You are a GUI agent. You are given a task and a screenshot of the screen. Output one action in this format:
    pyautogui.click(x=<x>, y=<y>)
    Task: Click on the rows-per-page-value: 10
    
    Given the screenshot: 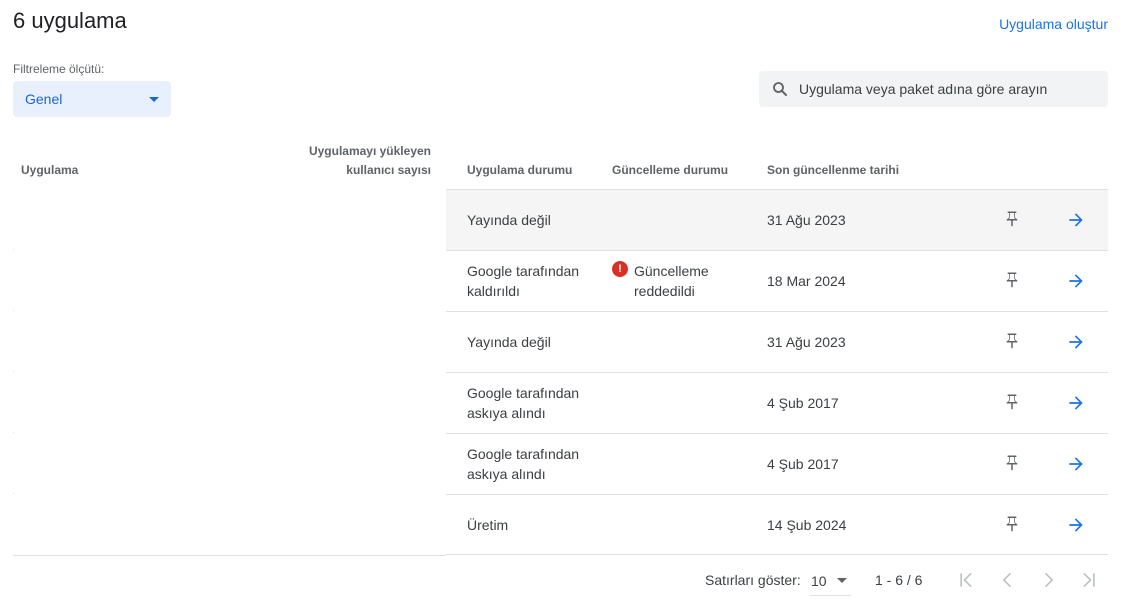 What is the action you would take?
    pyautogui.click(x=819, y=580)
    